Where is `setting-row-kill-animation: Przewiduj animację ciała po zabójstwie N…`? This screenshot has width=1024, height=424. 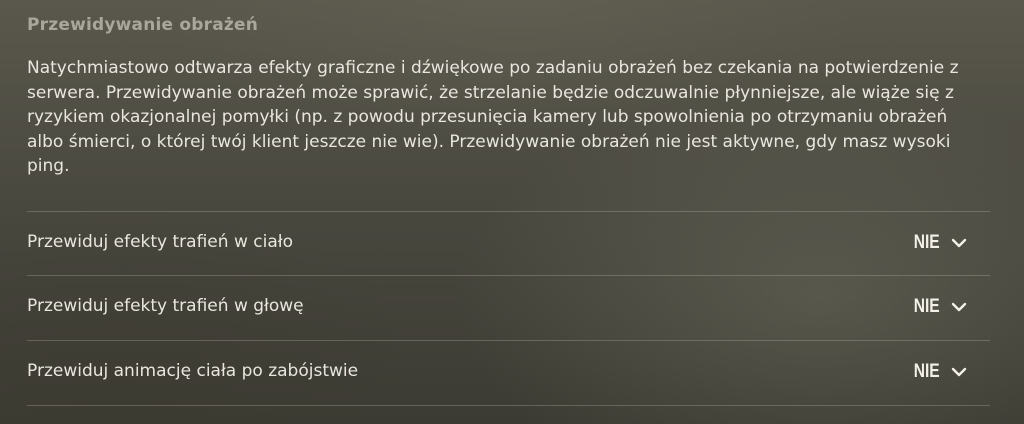 setting-row-kill-animation: Przewiduj animację ciała po zabójstwie N… is located at coordinates (508, 373).